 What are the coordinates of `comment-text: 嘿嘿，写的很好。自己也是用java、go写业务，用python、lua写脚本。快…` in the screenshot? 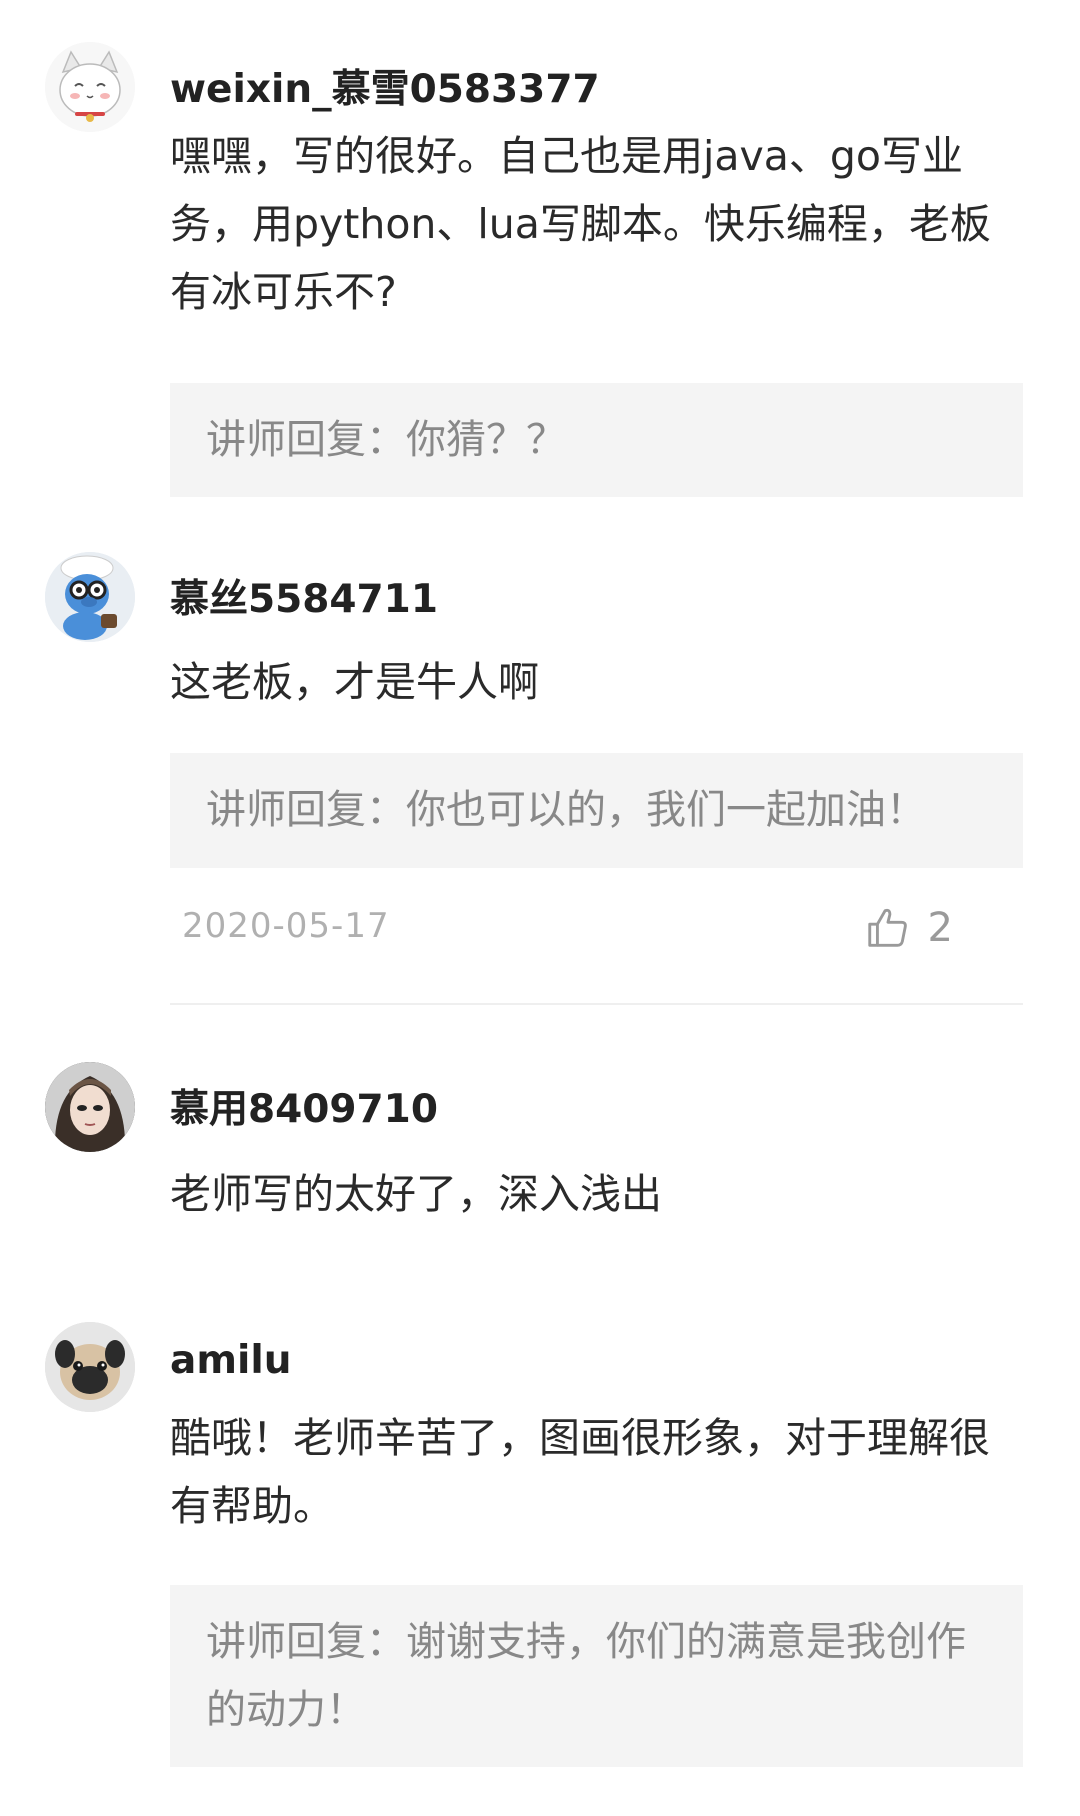 It's located at (580, 224).